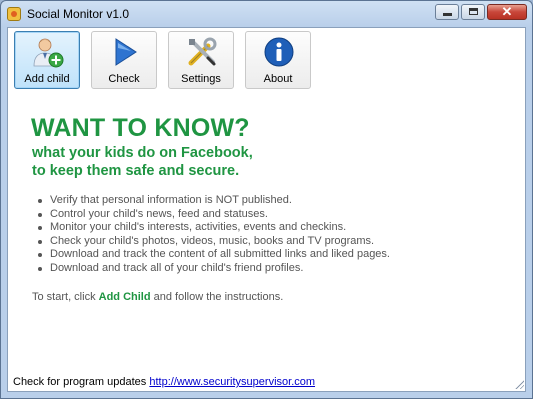 This screenshot has width=533, height=399. Describe the element at coordinates (78, 14) in the screenshot. I see `window-title: Social Monitor v1.0` at that location.